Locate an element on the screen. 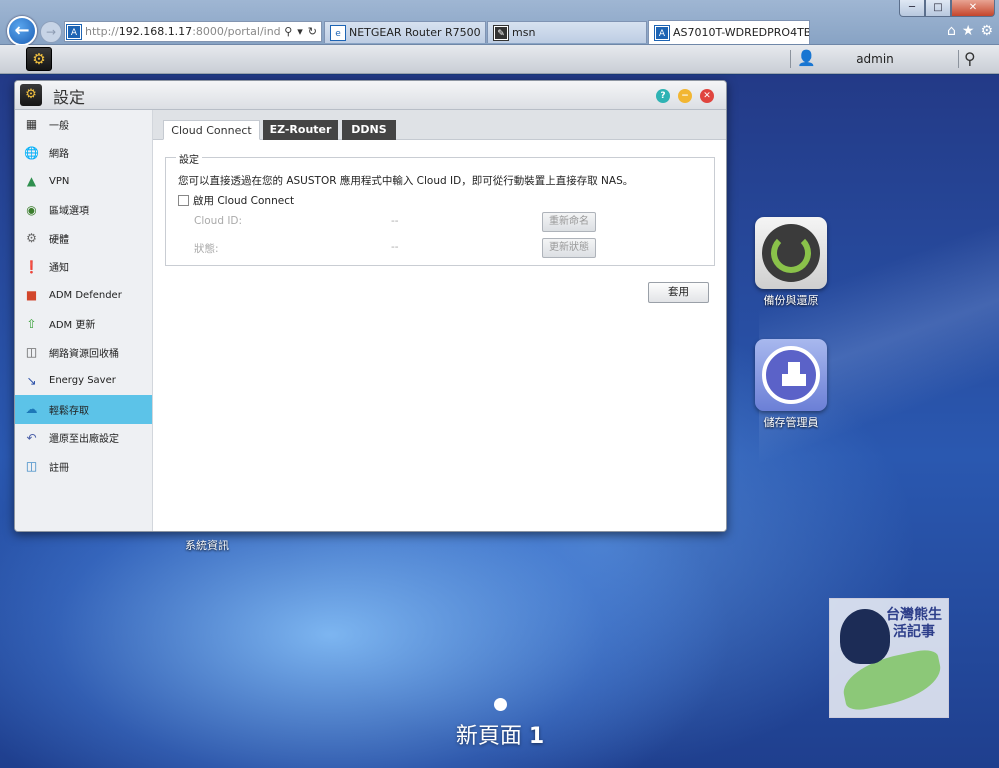  rename-button: 重新命名 is located at coordinates (569, 222).